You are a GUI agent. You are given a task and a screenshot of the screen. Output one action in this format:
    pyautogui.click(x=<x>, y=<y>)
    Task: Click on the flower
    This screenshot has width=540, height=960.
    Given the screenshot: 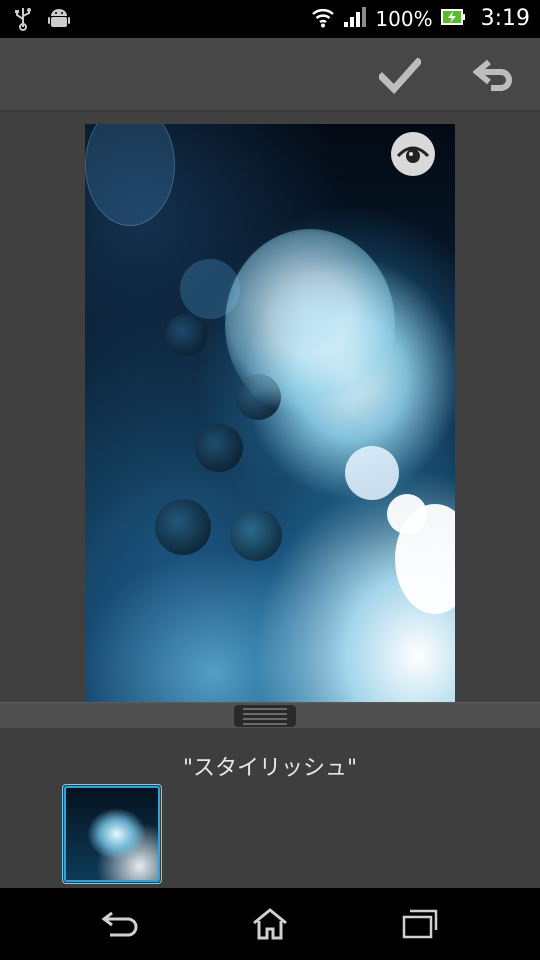 What is the action you would take?
    pyautogui.click(x=310, y=324)
    